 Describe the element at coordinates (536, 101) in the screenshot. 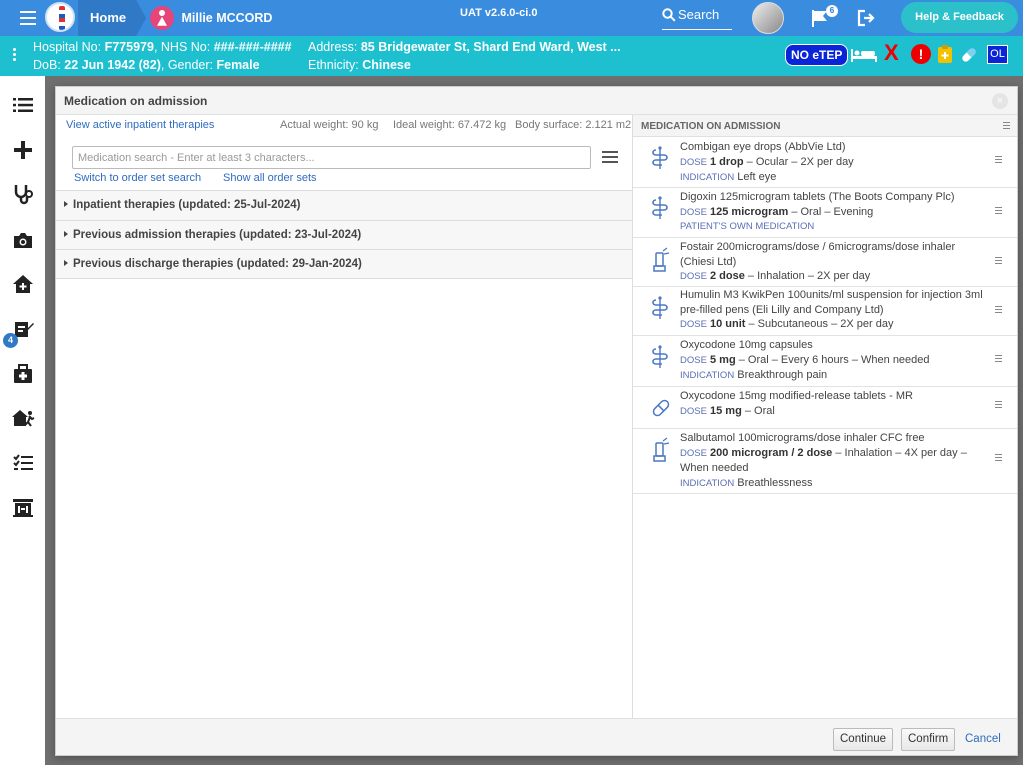

I see `dialog-header: Medication on admission ×` at that location.